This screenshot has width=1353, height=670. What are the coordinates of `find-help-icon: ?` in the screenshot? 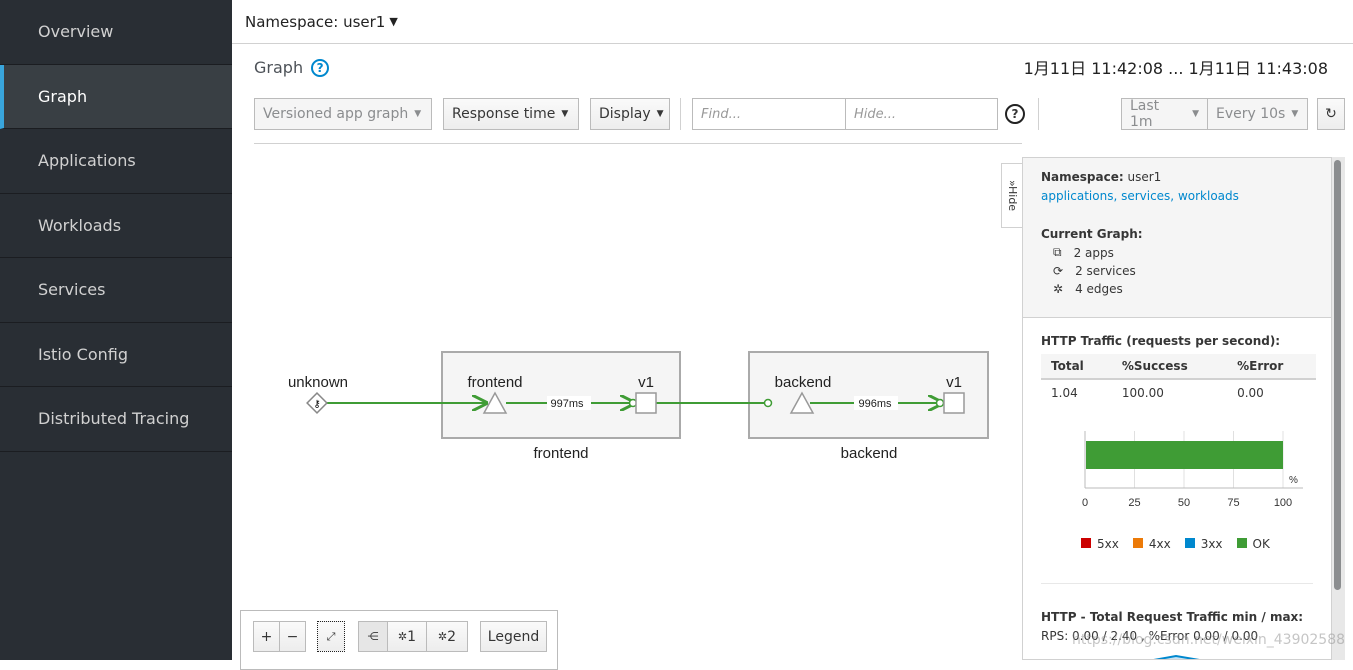 It's located at (1015, 114).